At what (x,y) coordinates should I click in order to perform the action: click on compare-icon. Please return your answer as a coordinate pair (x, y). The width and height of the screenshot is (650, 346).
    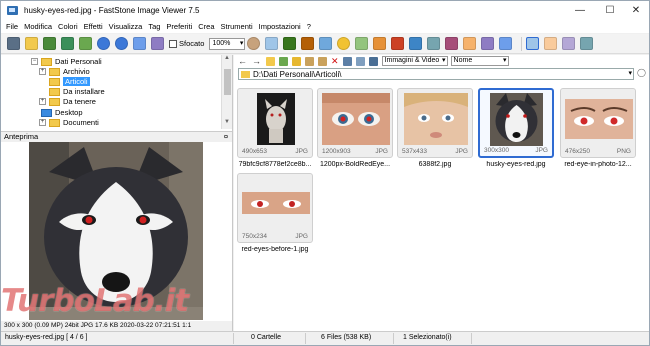
    Looking at the image, I should click on (416, 43).